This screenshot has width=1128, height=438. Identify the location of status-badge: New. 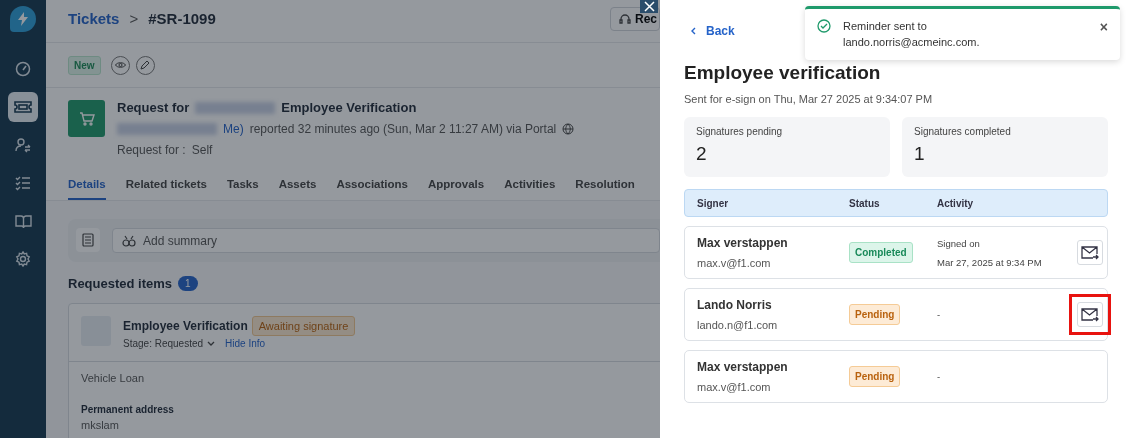
(84, 65).